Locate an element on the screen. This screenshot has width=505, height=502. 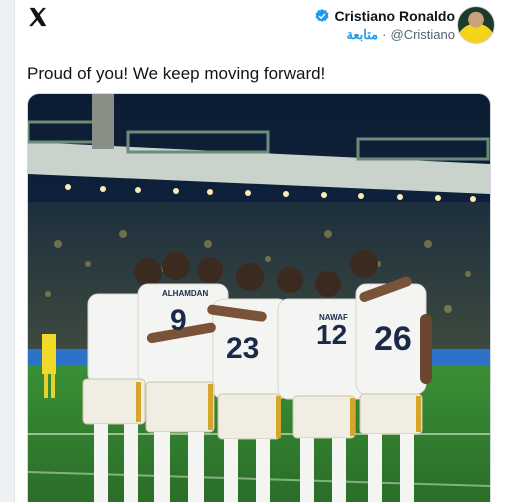
author-handle: @Cristiano is located at coordinates (423, 35).